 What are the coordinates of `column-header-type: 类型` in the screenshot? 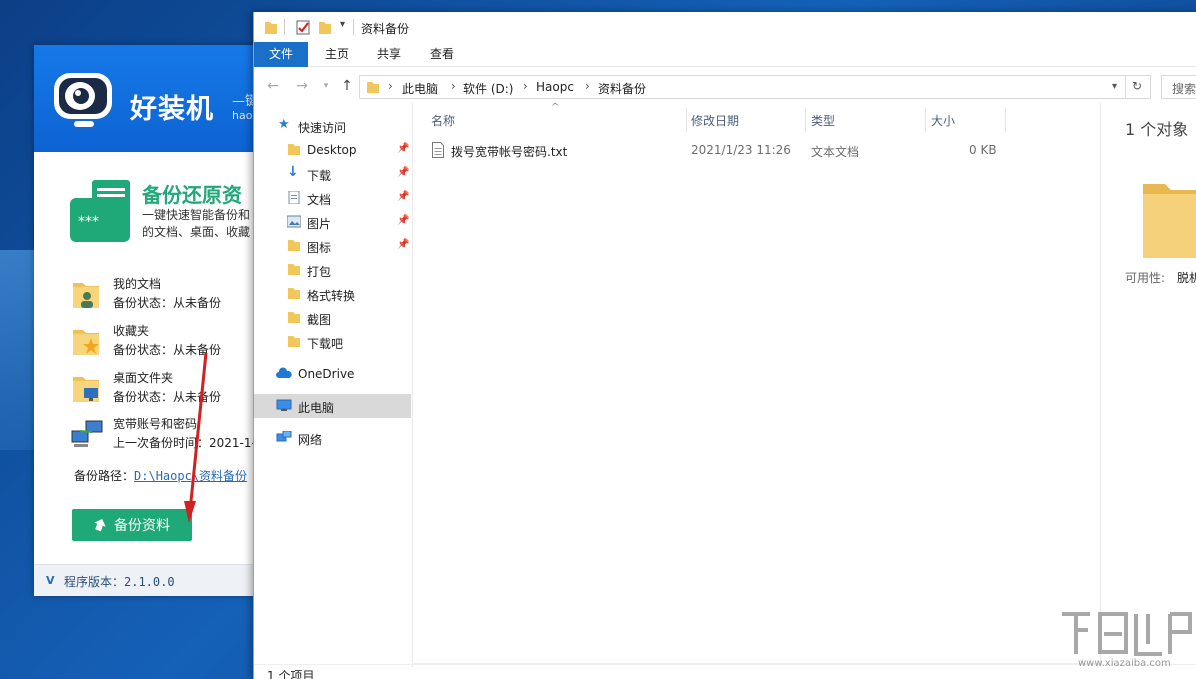 It's located at (823, 120).